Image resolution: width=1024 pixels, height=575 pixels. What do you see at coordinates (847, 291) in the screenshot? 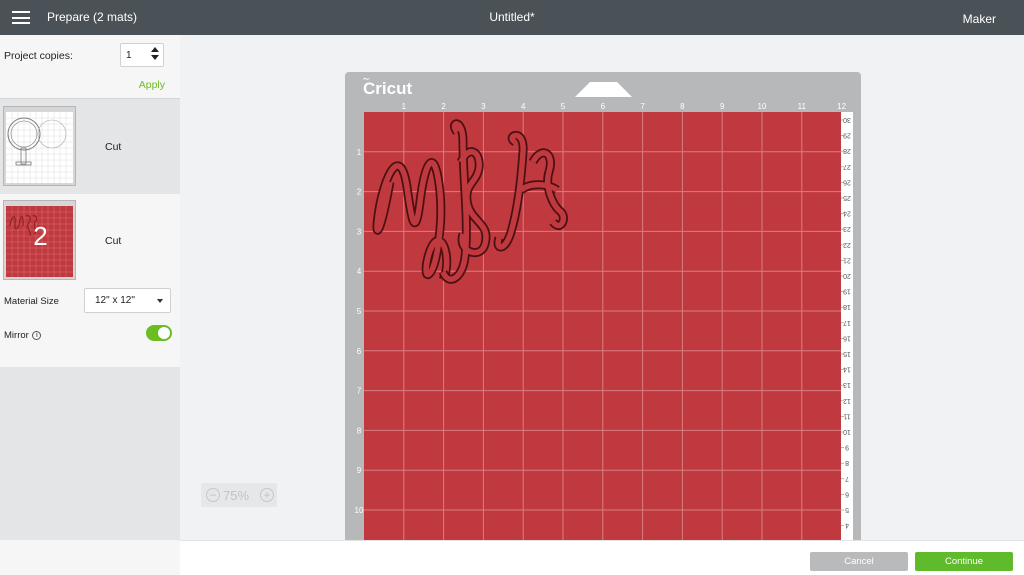
I see `ruler-label: 19` at bounding box center [847, 291].